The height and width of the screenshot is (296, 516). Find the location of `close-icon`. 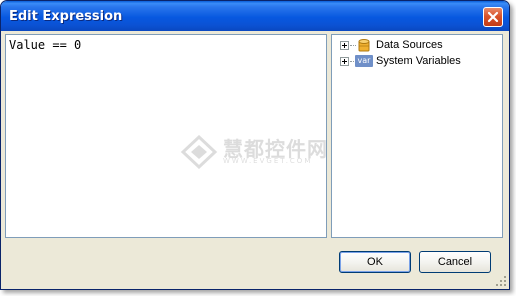

close-icon is located at coordinates (493, 17).